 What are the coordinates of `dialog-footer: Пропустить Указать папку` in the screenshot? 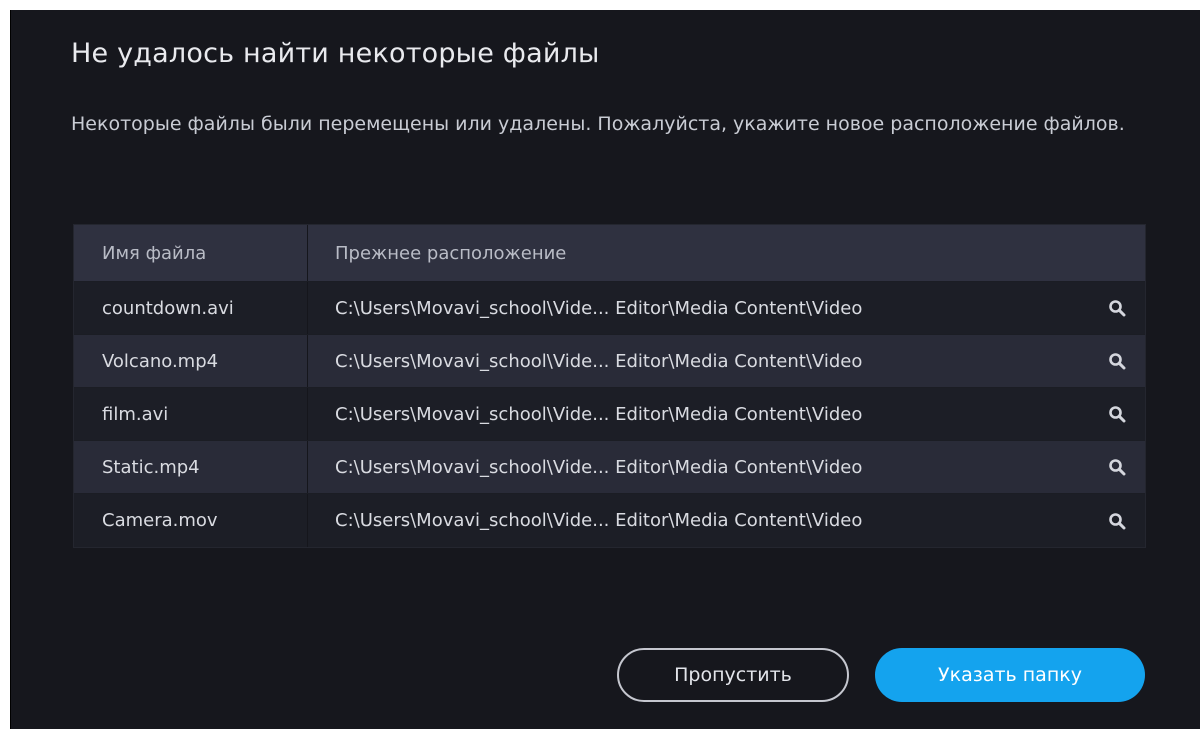 It's located at (881, 675).